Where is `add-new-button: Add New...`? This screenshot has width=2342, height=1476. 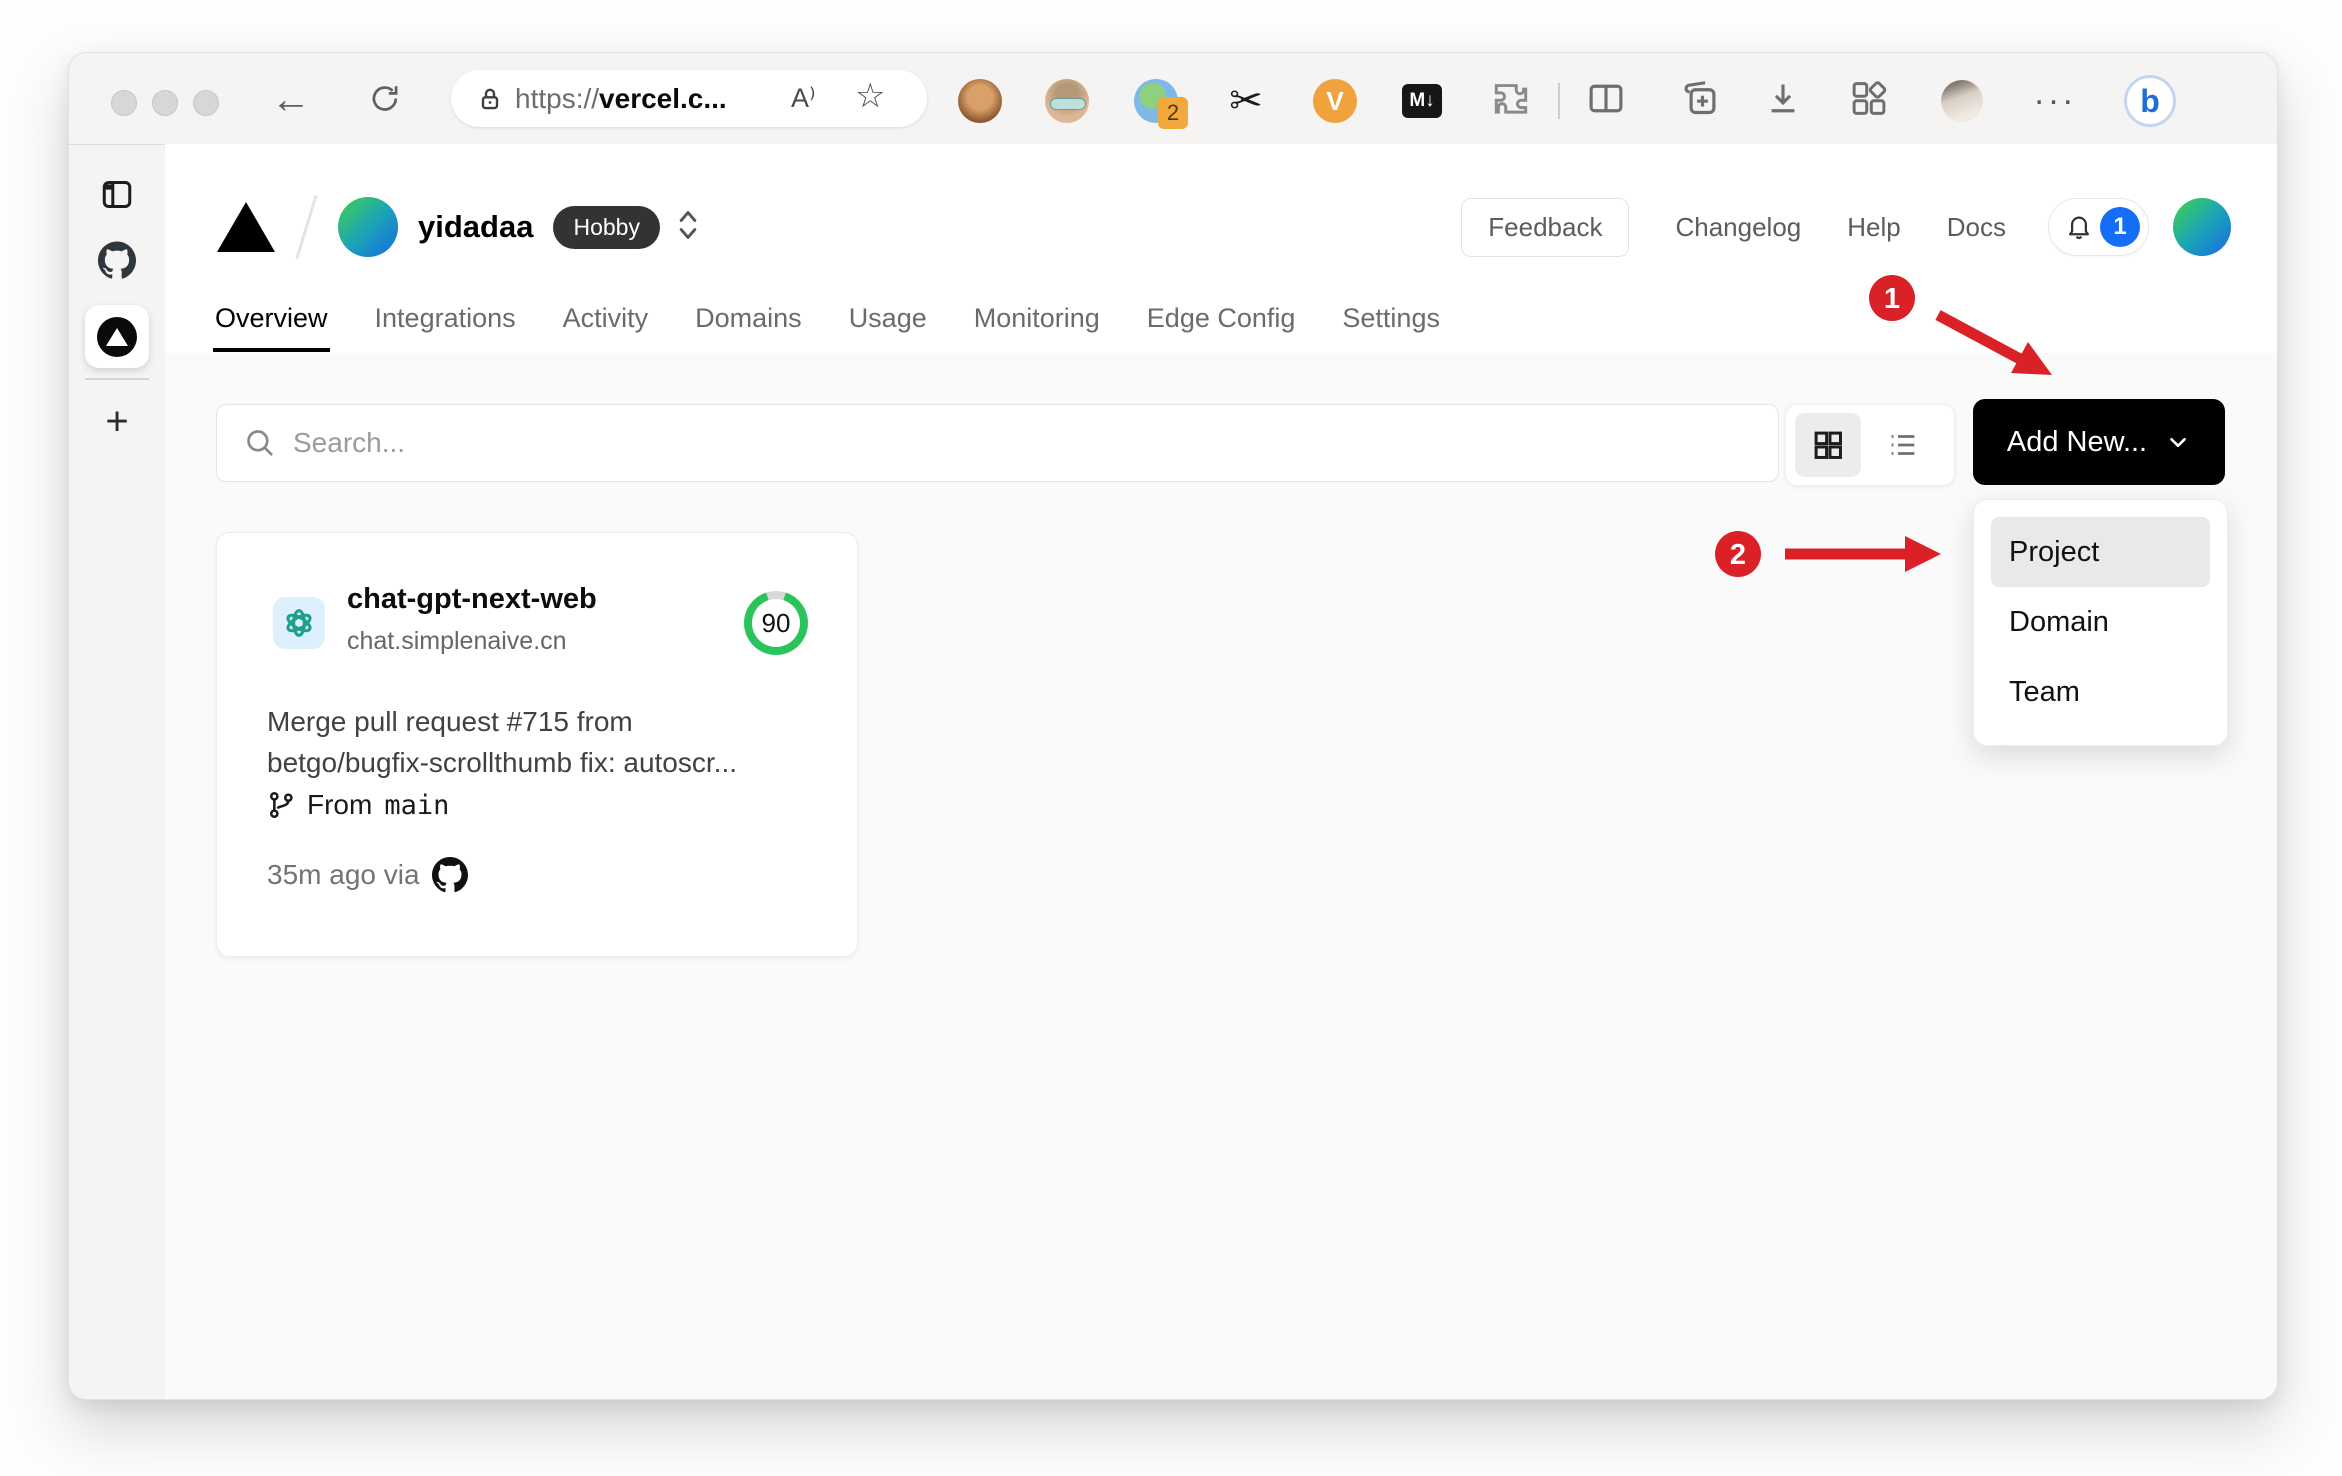
add-new-button: Add New... is located at coordinates (2099, 442).